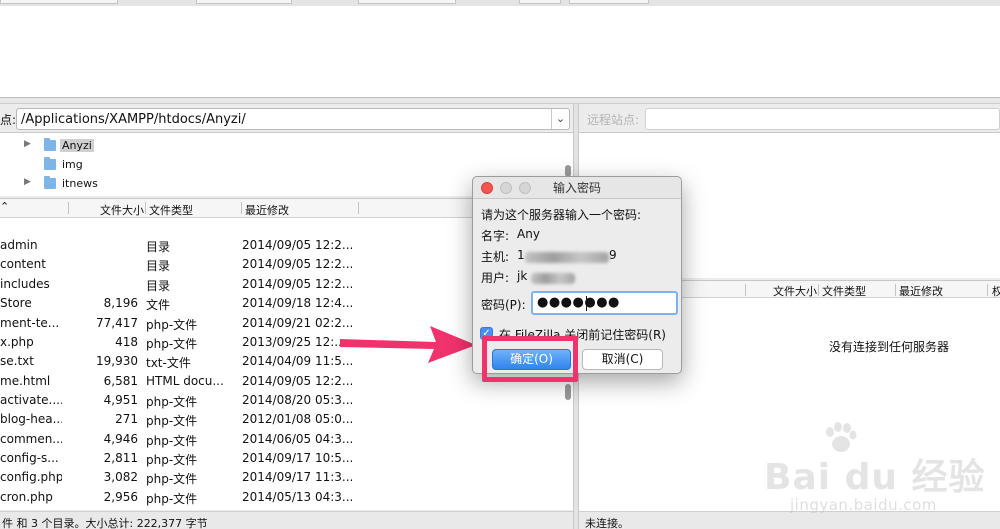 The height and width of the screenshot is (529, 1000). What do you see at coordinates (487, 188) in the screenshot?
I see `close-window-icon` at bounding box center [487, 188].